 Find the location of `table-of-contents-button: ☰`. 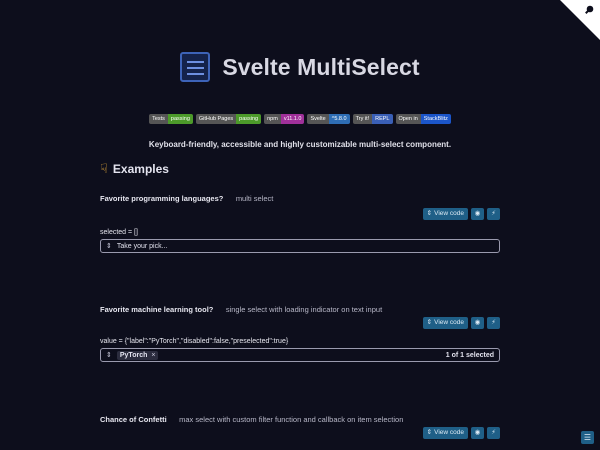

table-of-contents-button: ☰ is located at coordinates (587, 437).